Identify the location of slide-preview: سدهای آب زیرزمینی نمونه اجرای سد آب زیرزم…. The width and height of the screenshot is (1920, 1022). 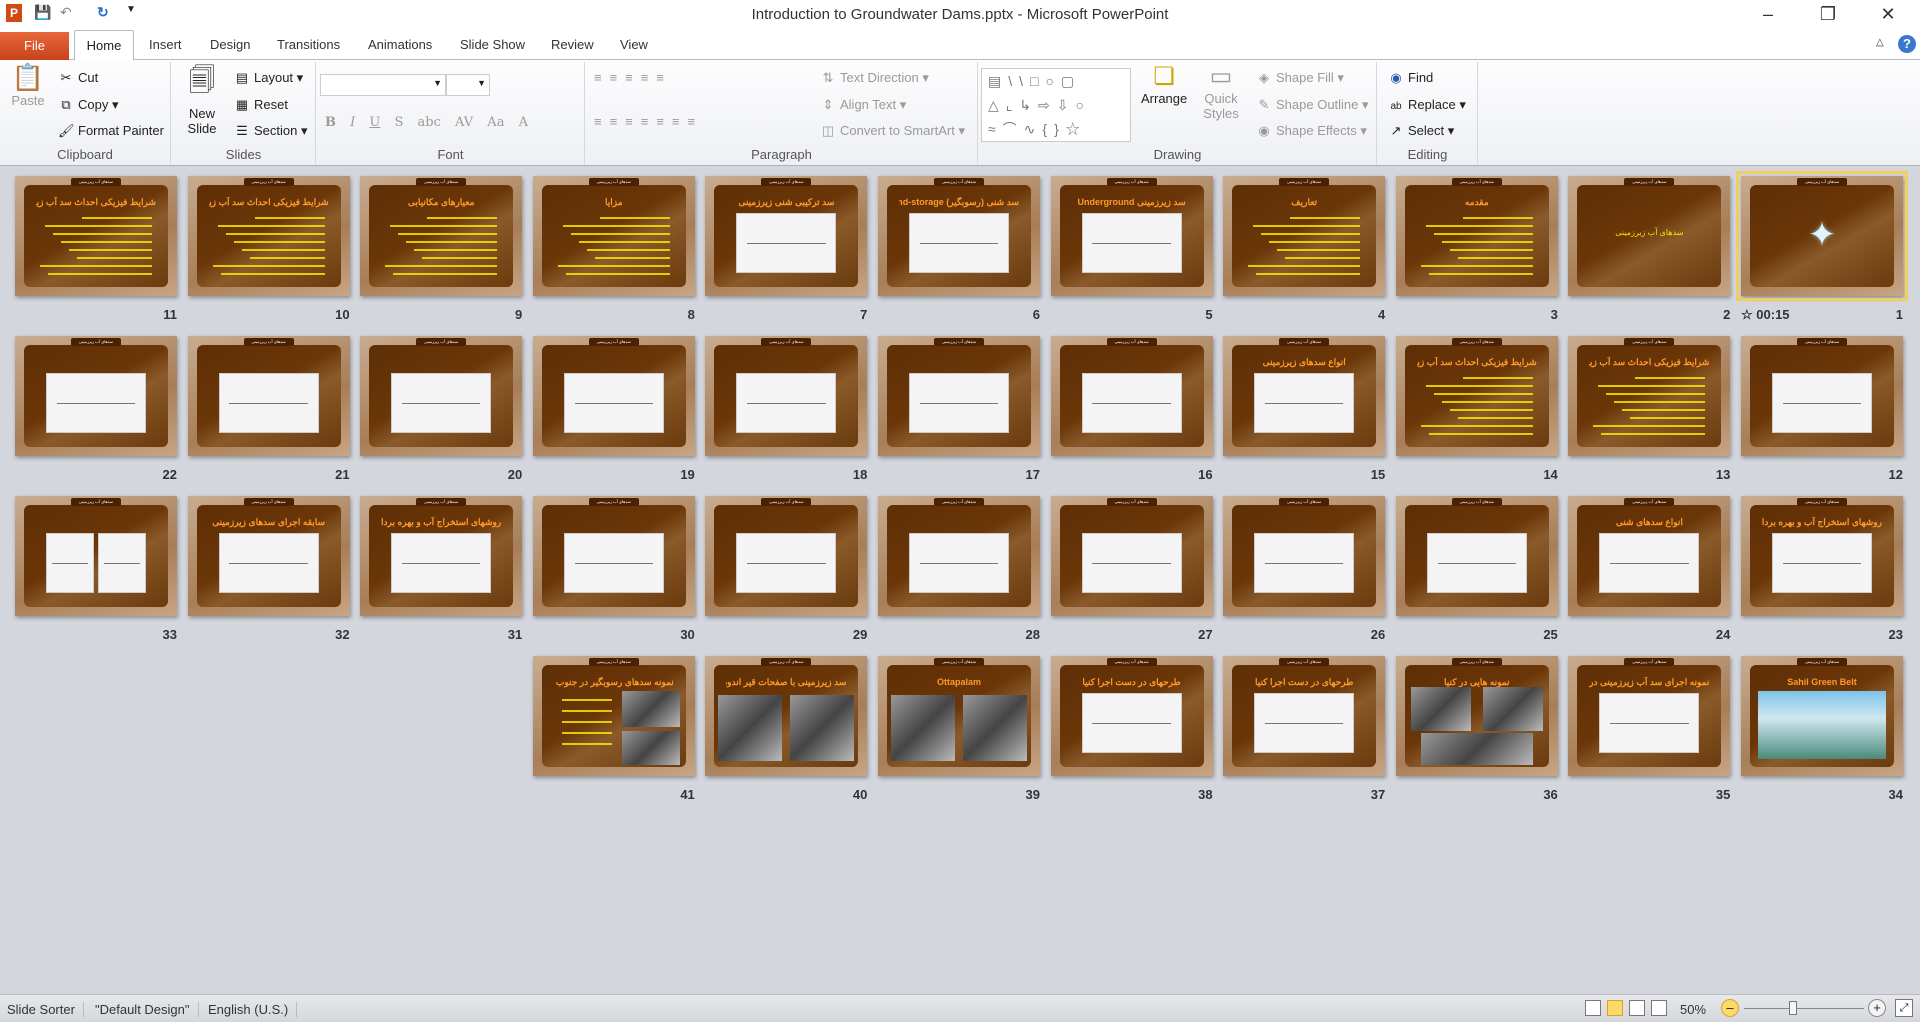
(1649, 716).